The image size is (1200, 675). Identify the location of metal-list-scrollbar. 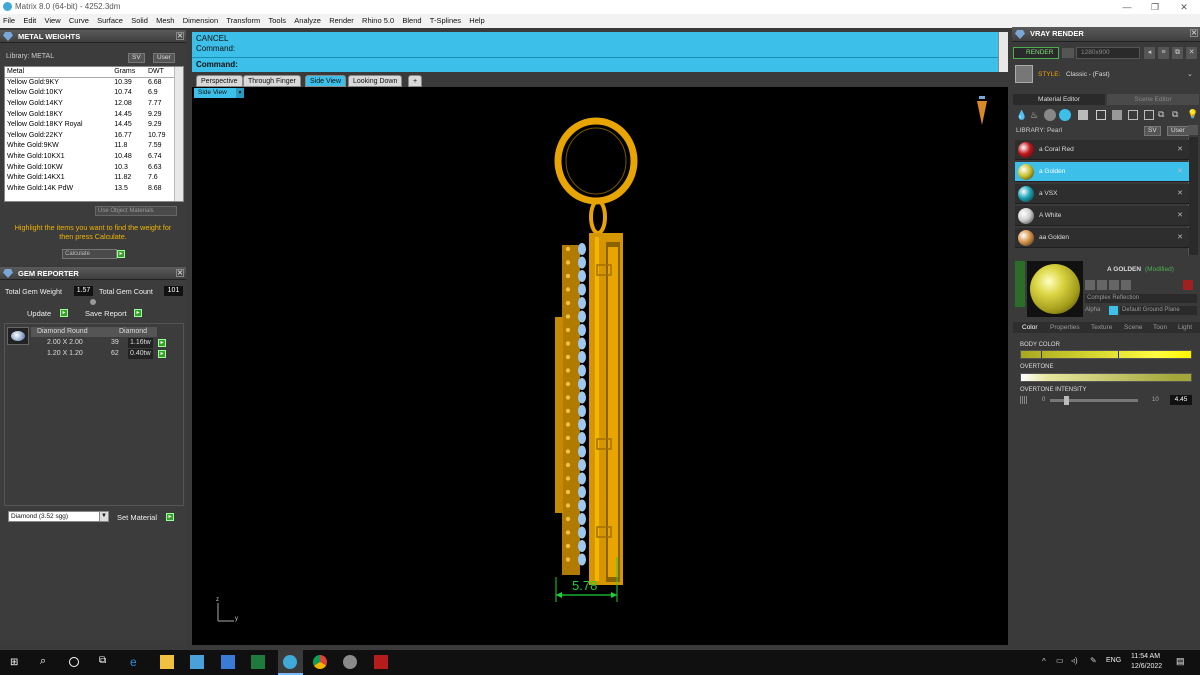
(178, 134).